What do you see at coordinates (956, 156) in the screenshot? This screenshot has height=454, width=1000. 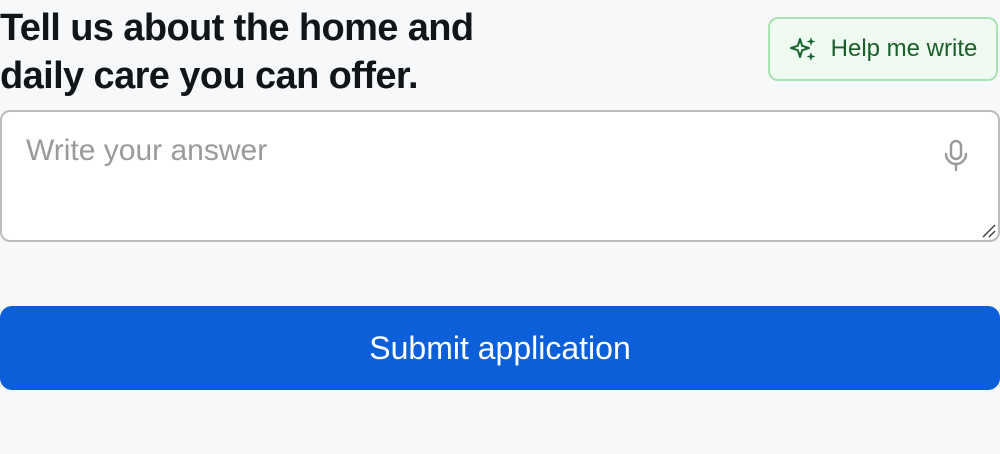 I see `microphone-icon` at bounding box center [956, 156].